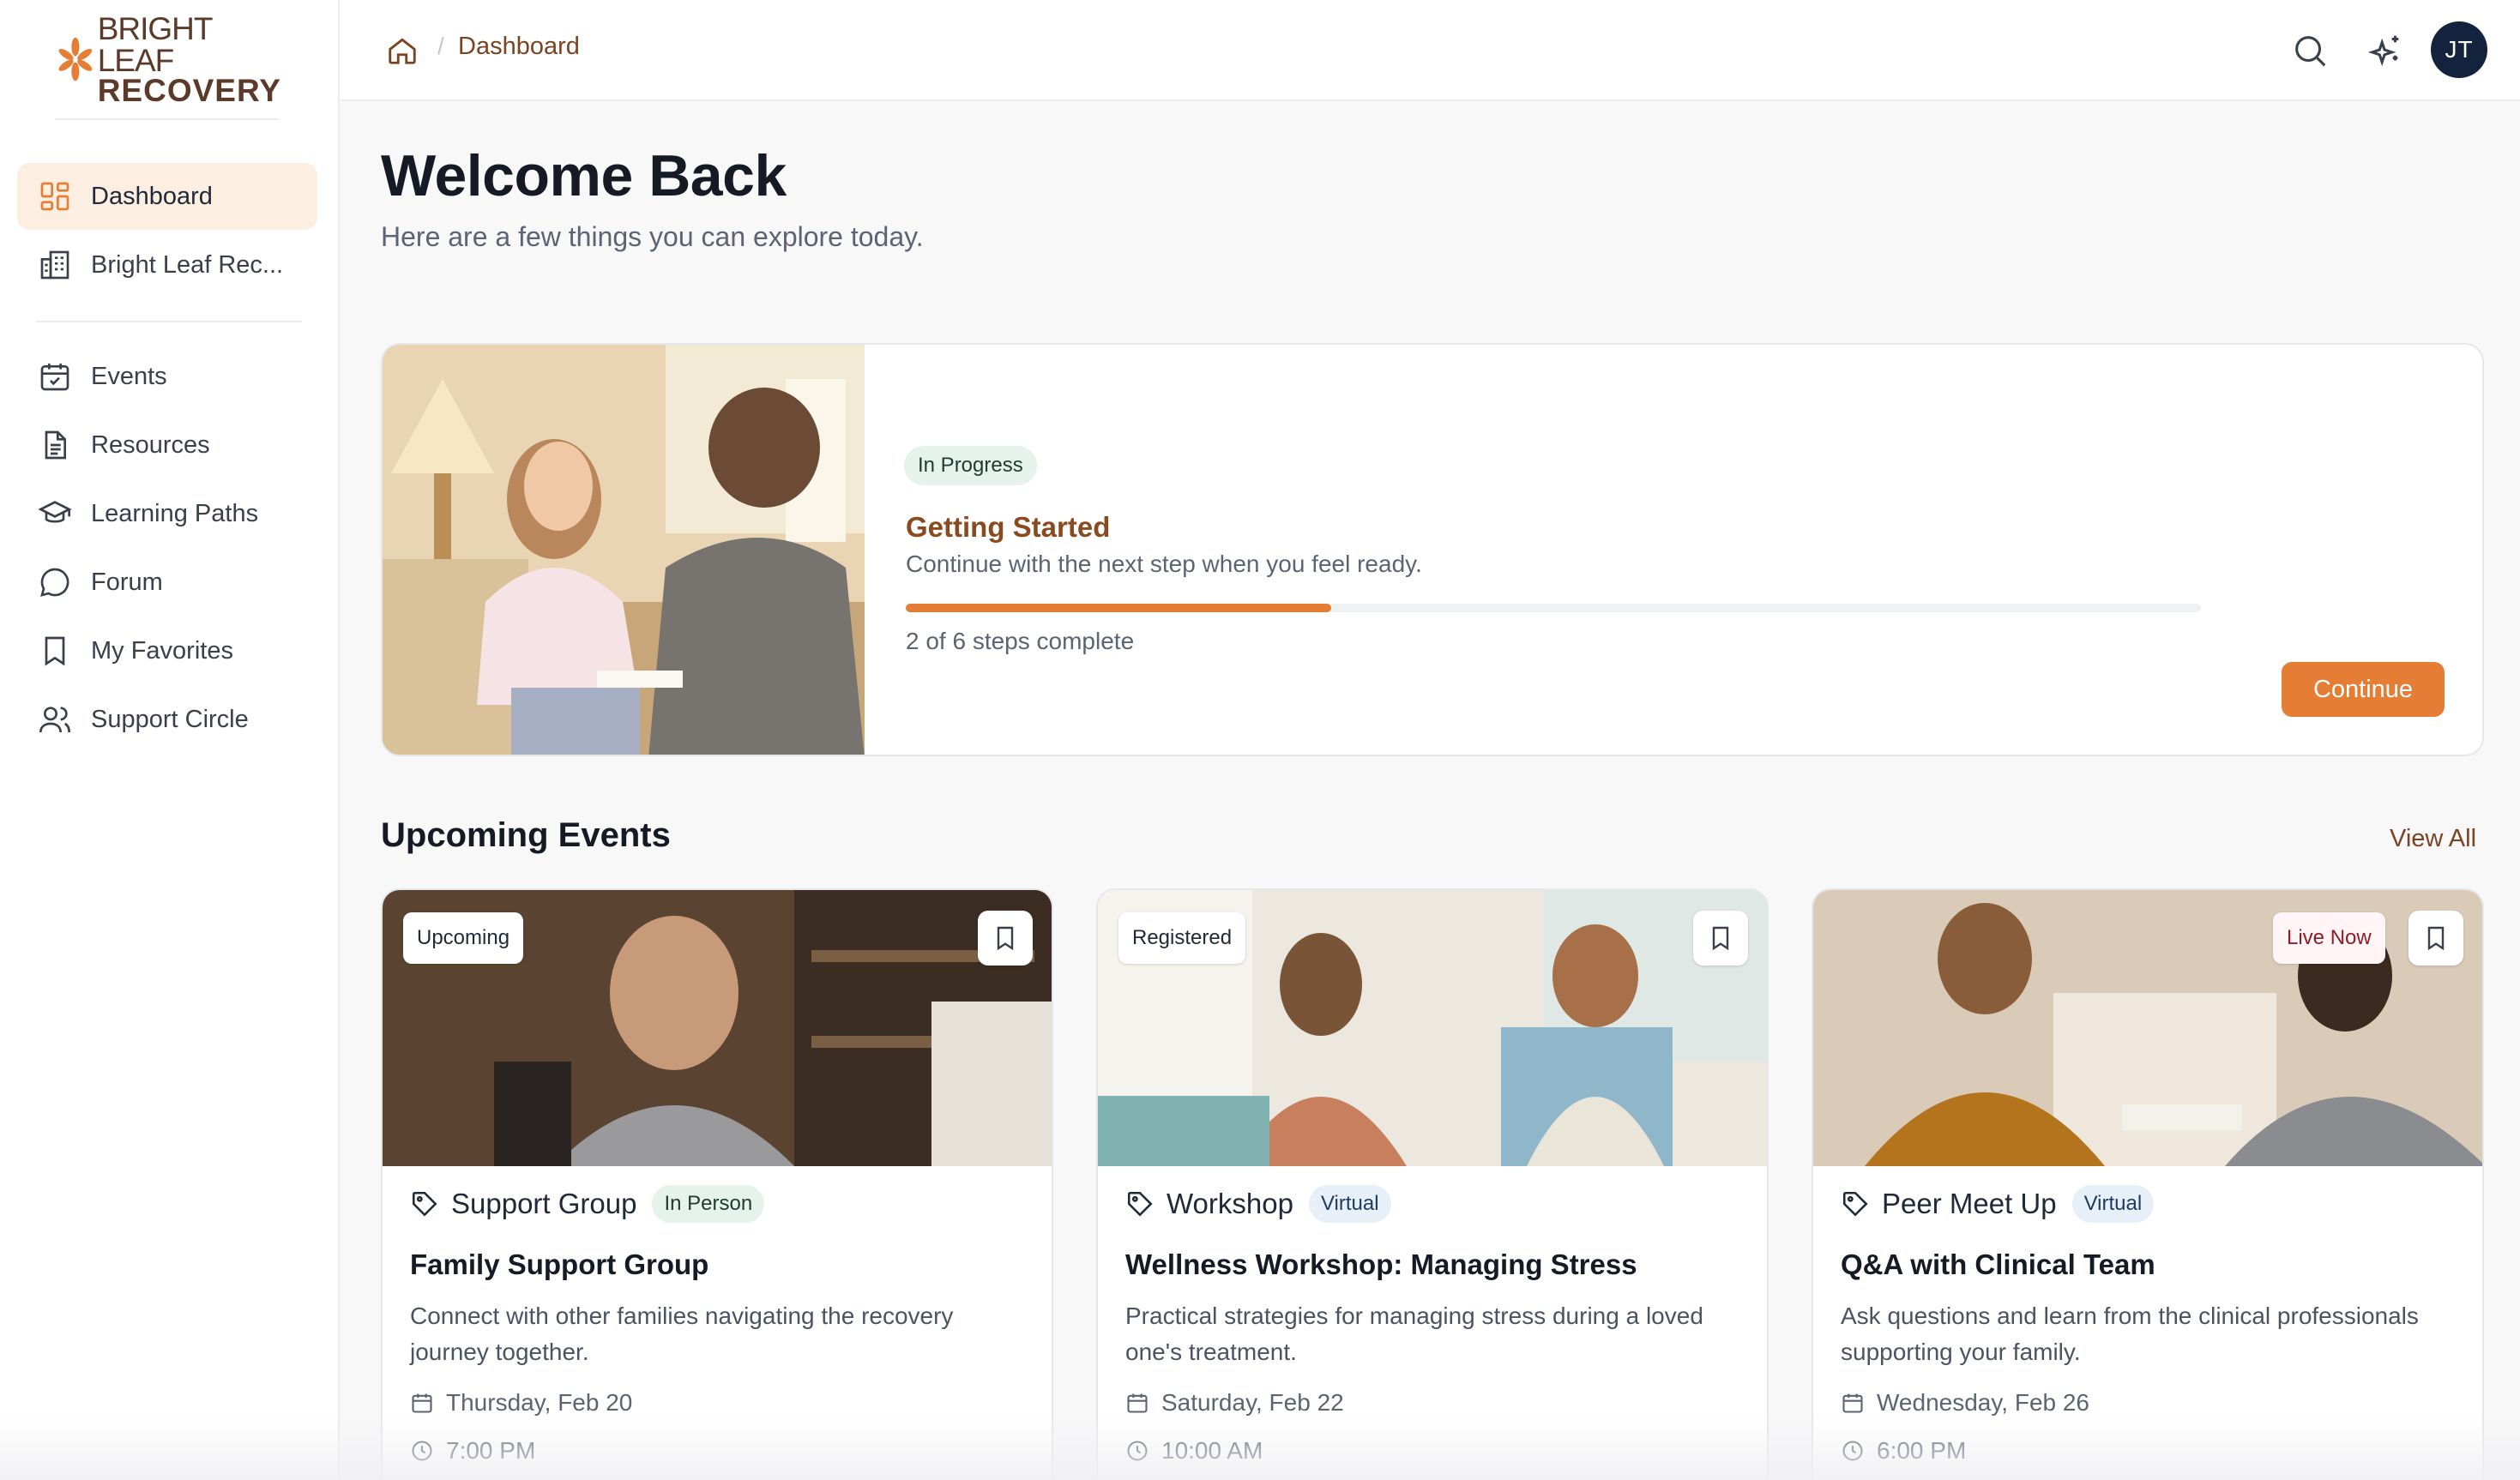  Describe the element at coordinates (162, 650) in the screenshot. I see `sidebar-item-label: My Favorites` at that location.